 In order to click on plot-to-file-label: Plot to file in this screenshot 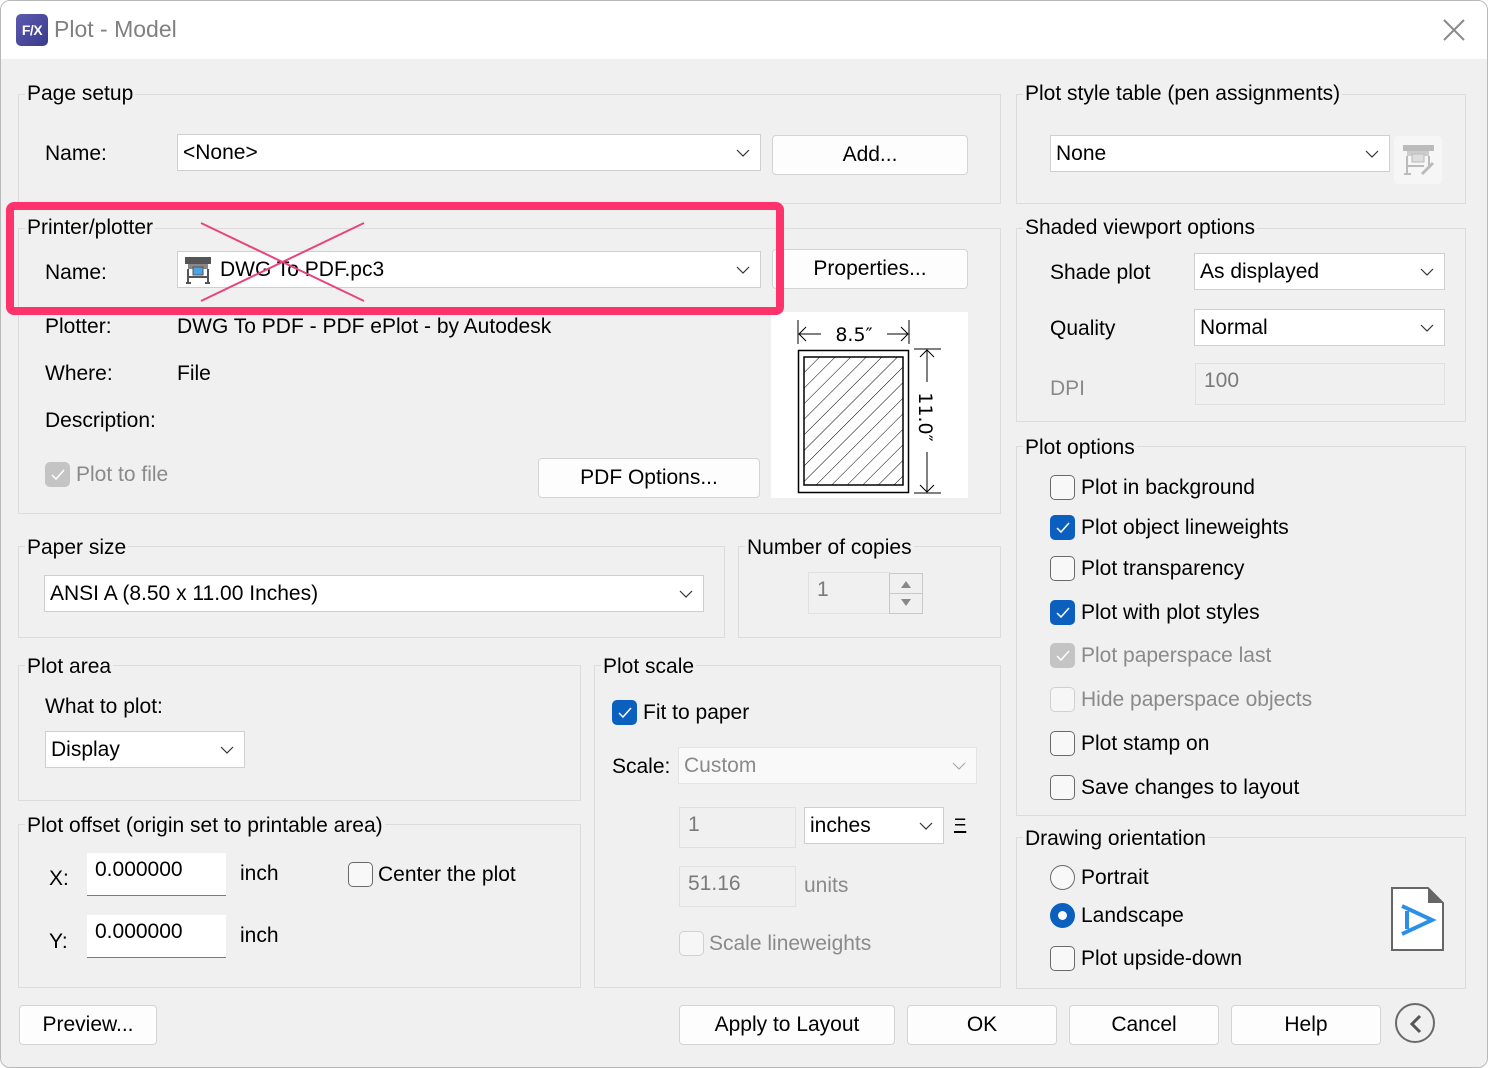, I will do `click(122, 474)`.